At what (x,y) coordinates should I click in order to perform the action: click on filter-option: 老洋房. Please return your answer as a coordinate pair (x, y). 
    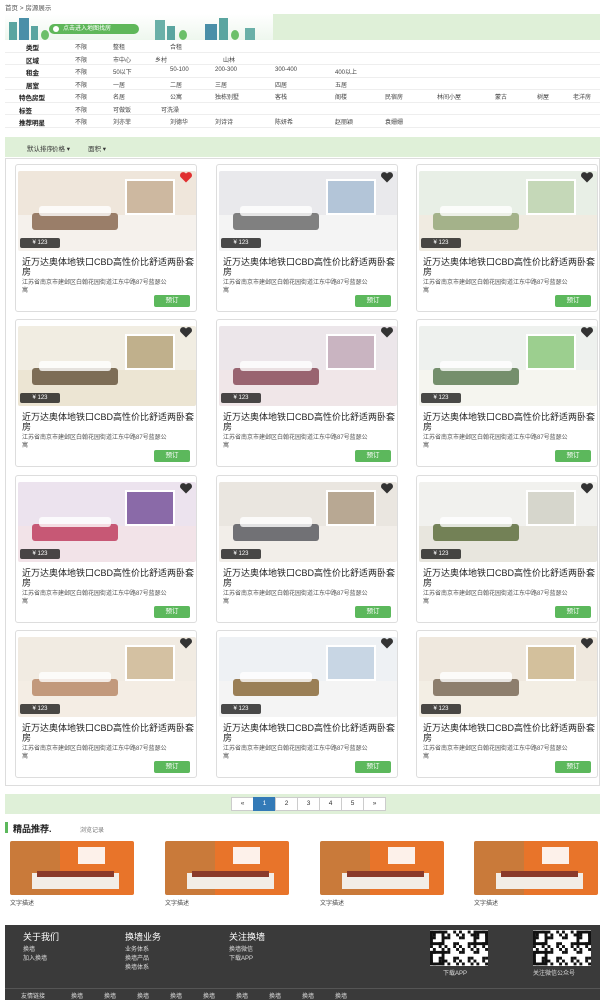
    Looking at the image, I should click on (582, 96).